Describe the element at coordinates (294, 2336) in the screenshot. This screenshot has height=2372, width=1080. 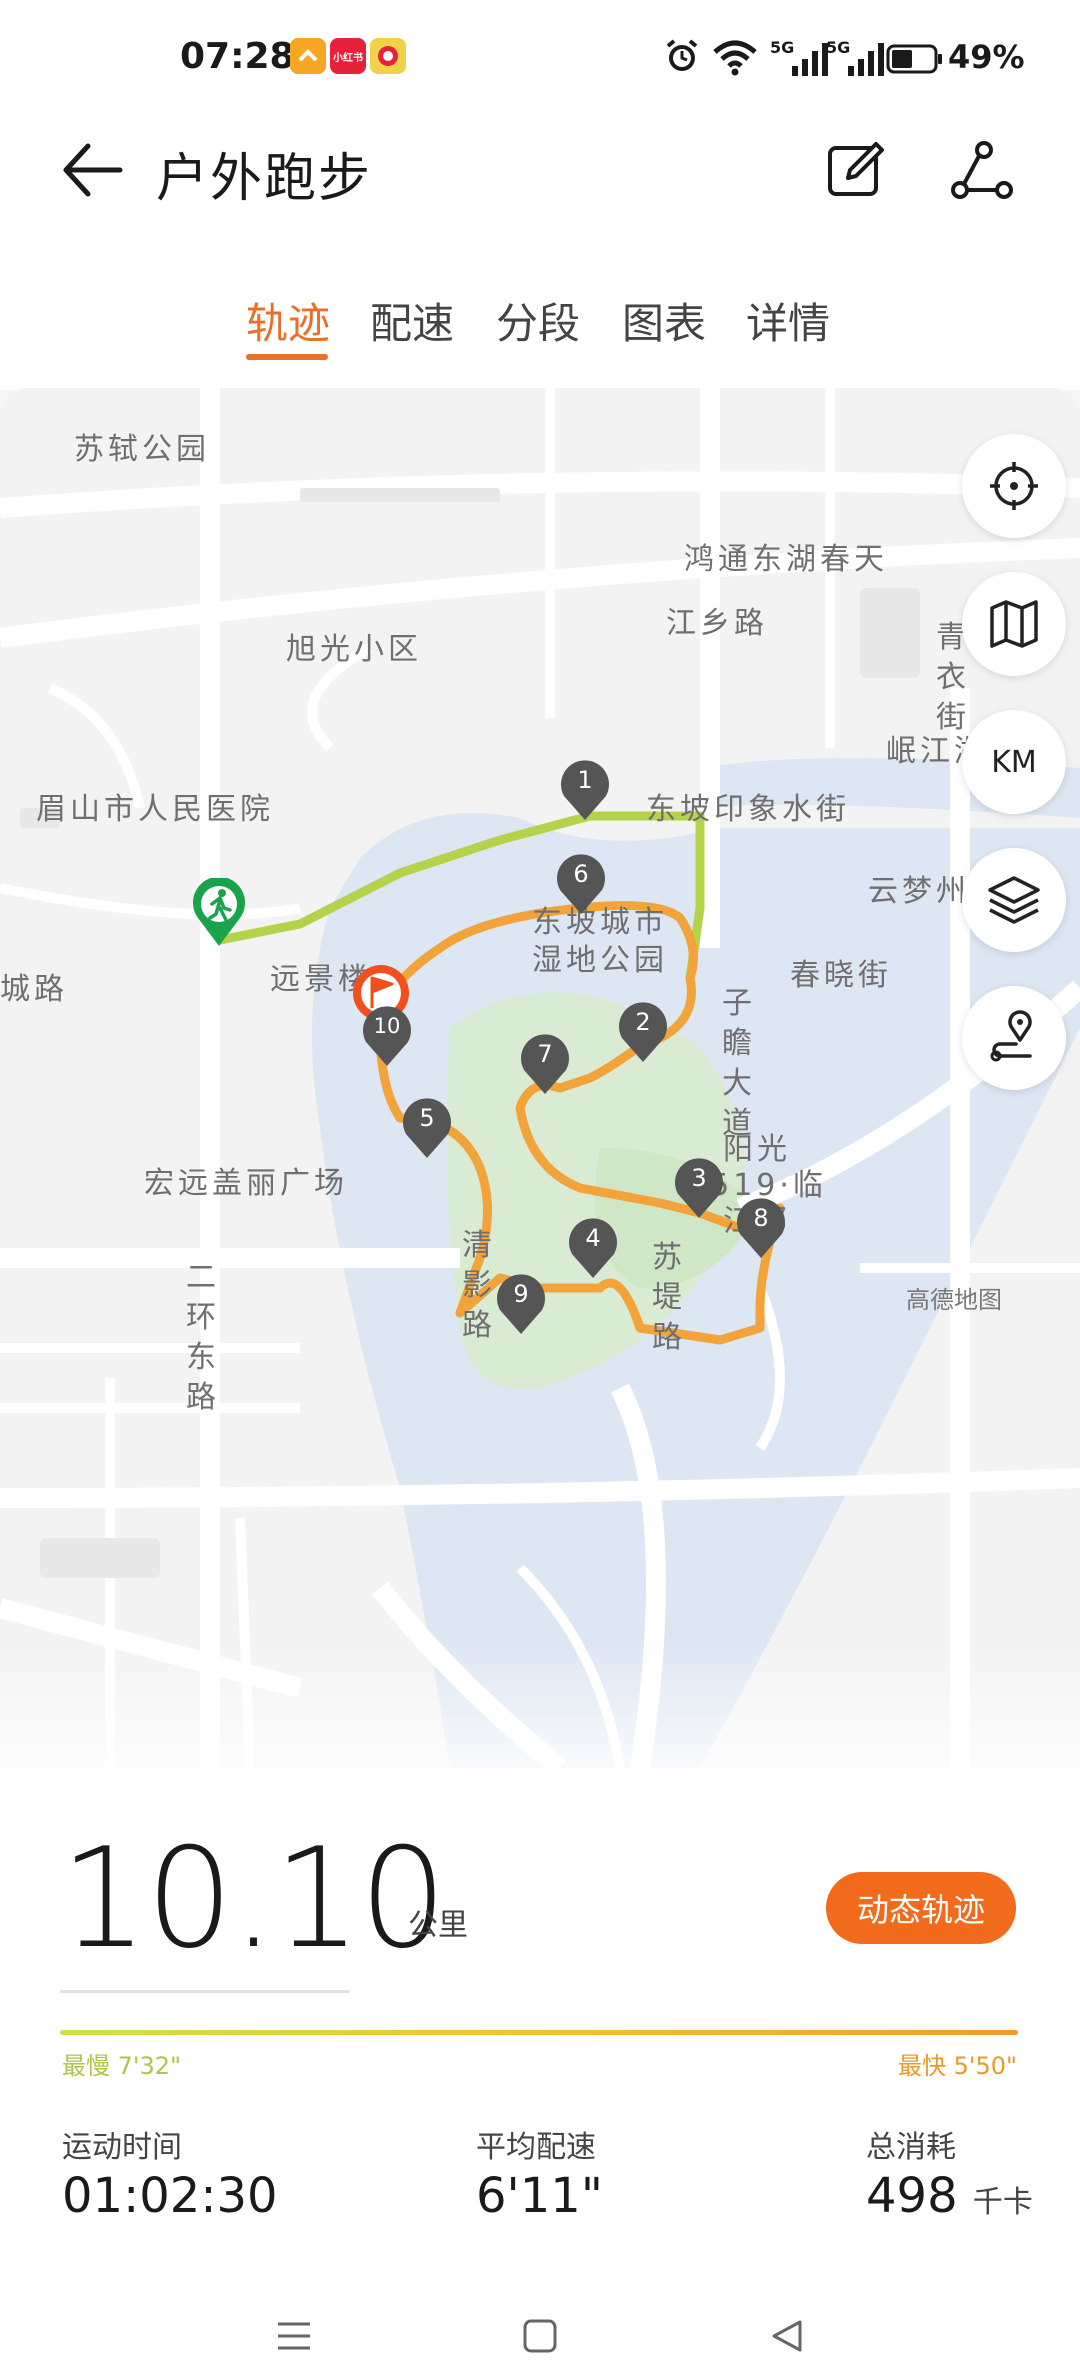
I see `menu-icon` at that location.